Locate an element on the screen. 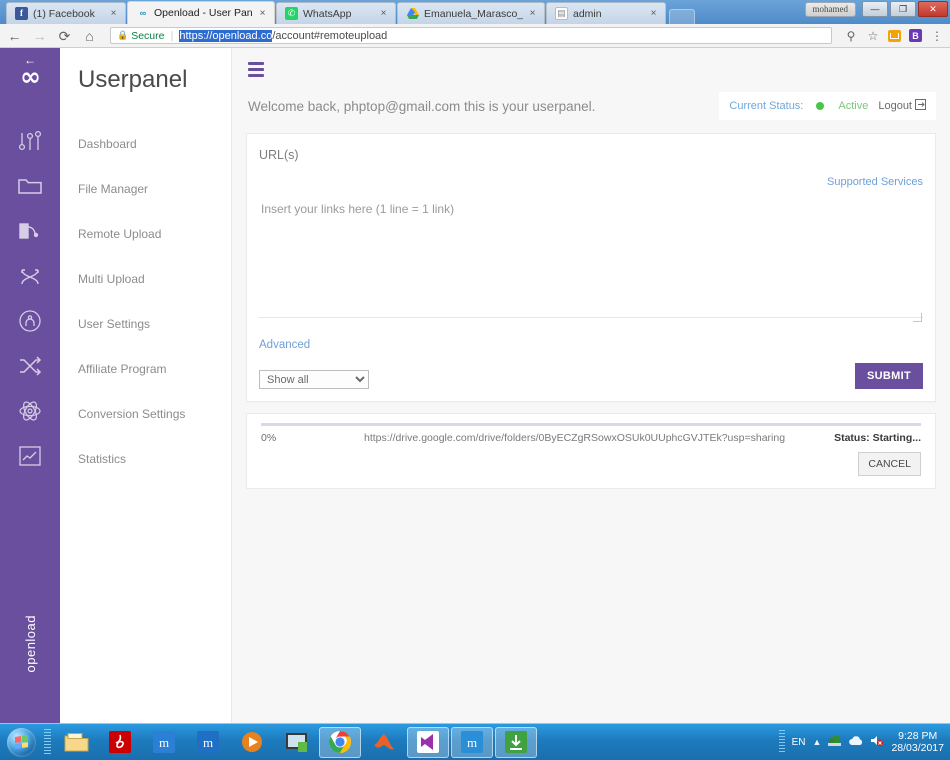 This screenshot has height=760, width=950. progress-bar is located at coordinates (591, 424).